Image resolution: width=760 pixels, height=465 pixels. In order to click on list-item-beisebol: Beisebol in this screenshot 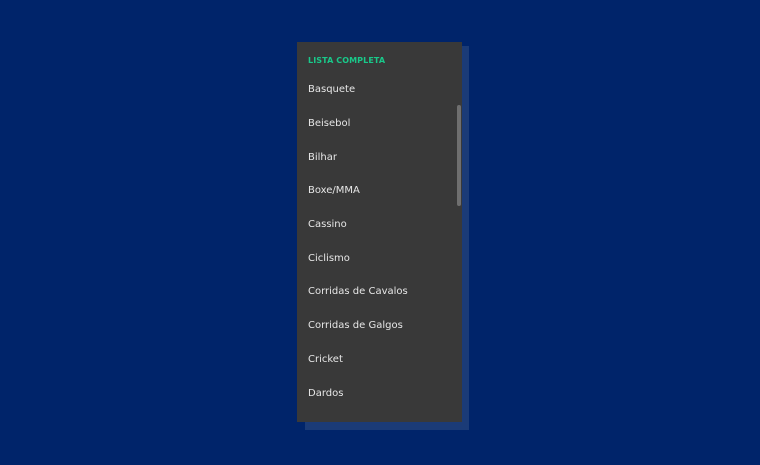, I will do `click(329, 123)`.